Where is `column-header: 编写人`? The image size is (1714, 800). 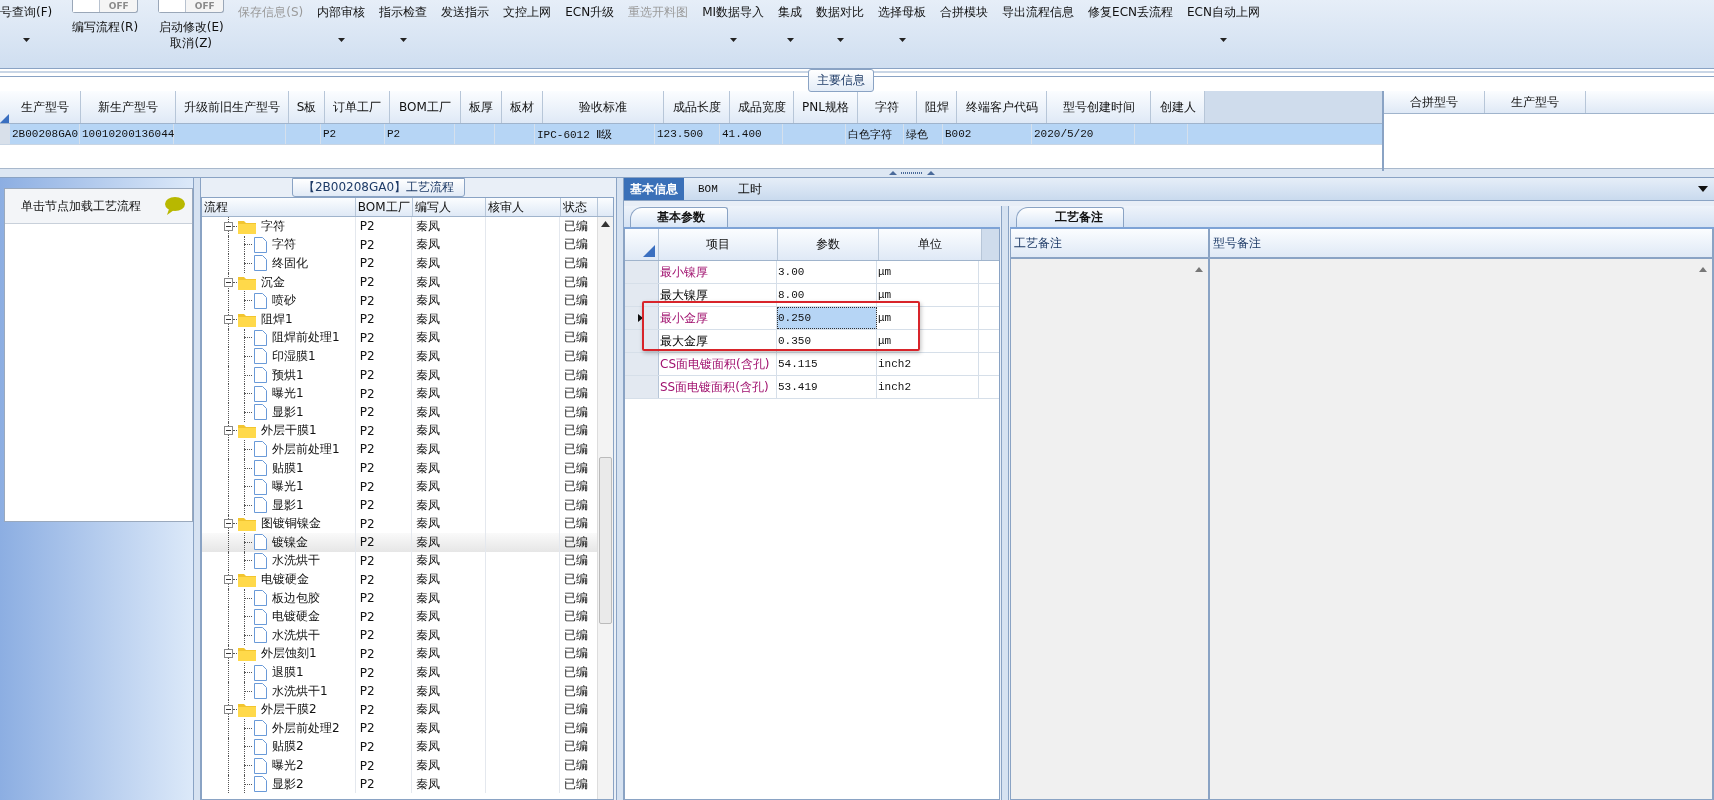 column-header: 编写人 is located at coordinates (449, 207).